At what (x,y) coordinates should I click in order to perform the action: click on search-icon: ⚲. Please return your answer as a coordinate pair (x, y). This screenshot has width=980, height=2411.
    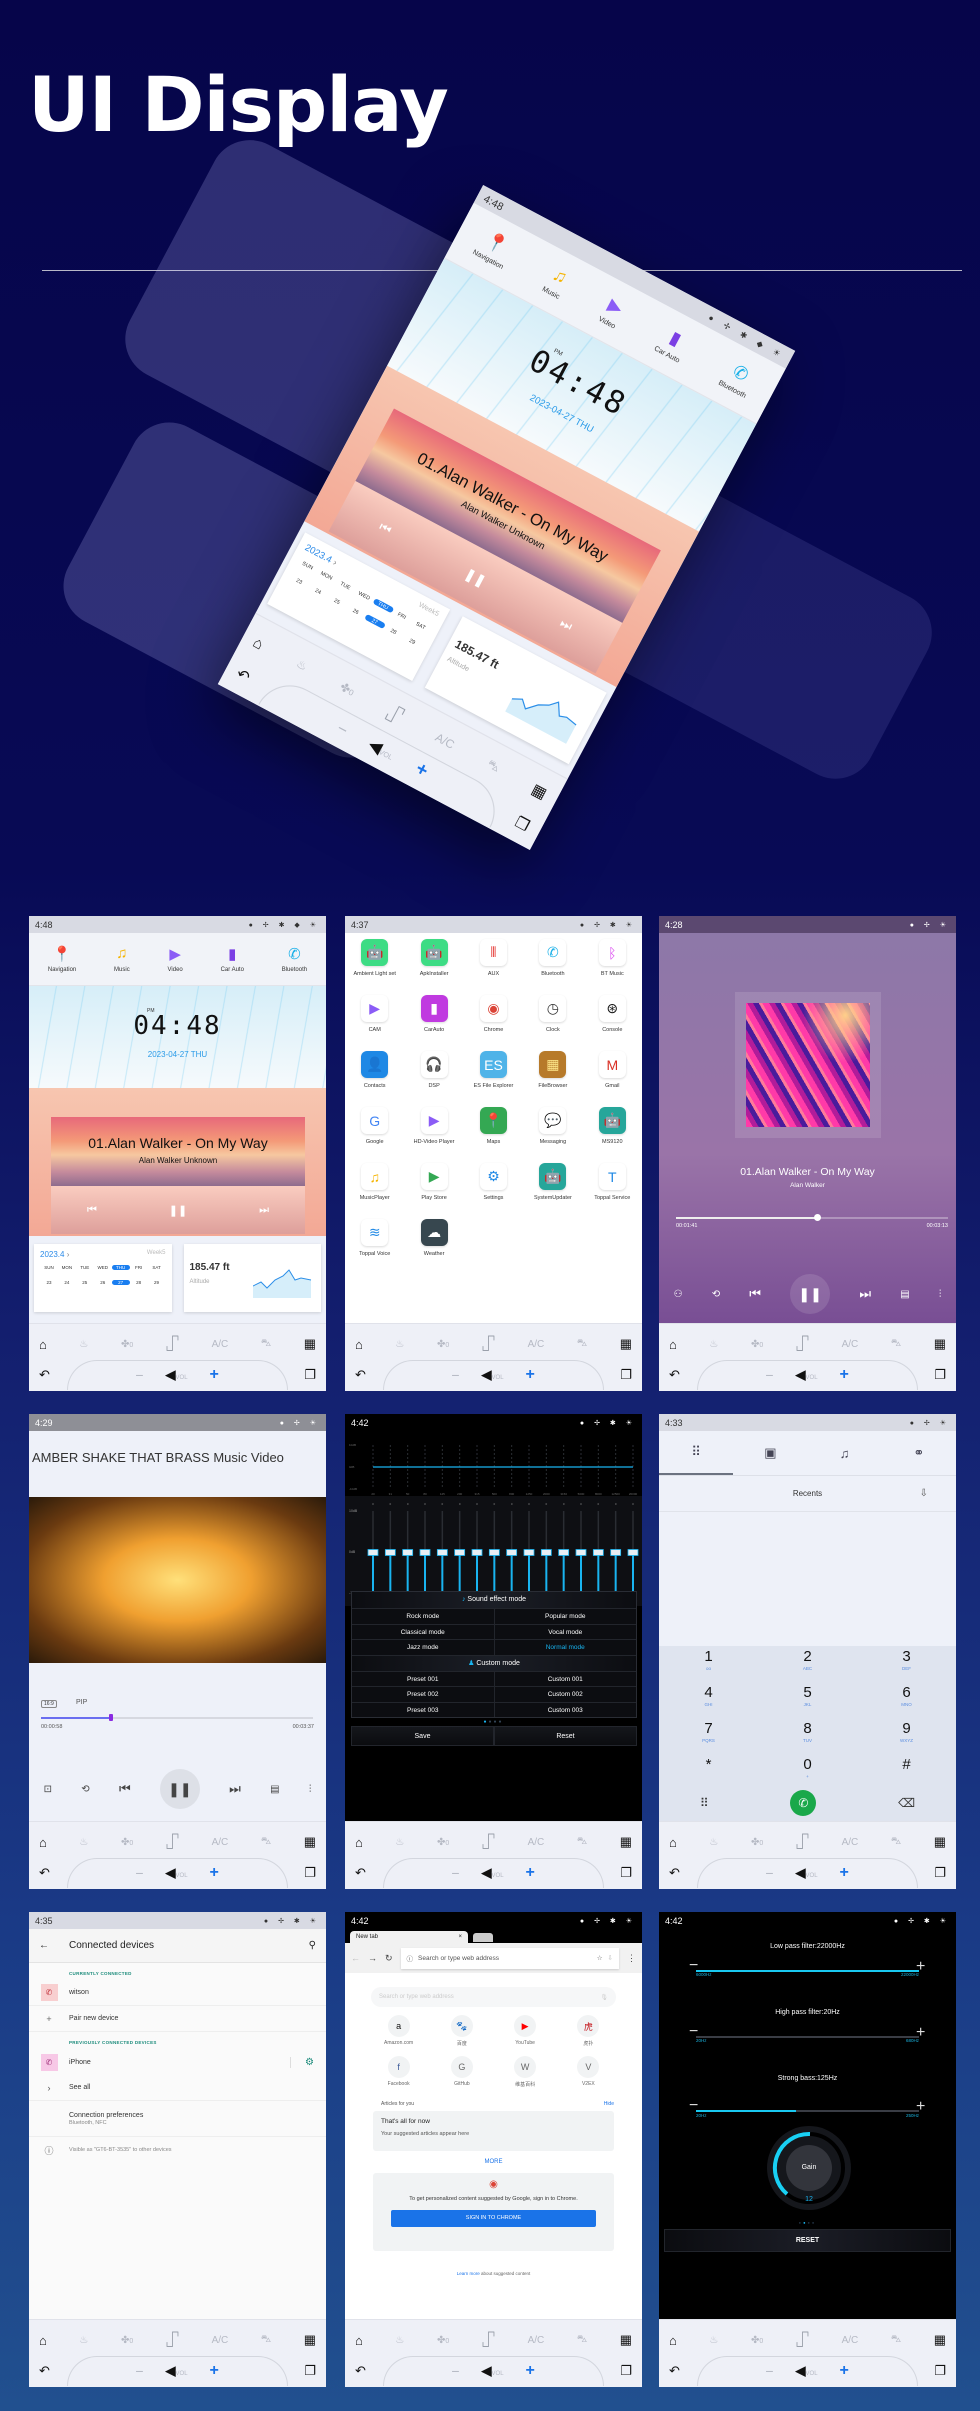
    Looking at the image, I should click on (312, 1945).